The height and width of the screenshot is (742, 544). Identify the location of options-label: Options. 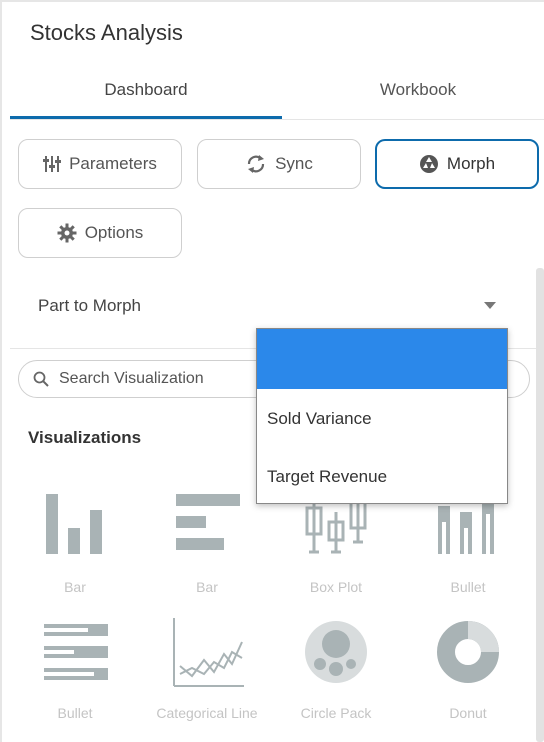
(114, 232).